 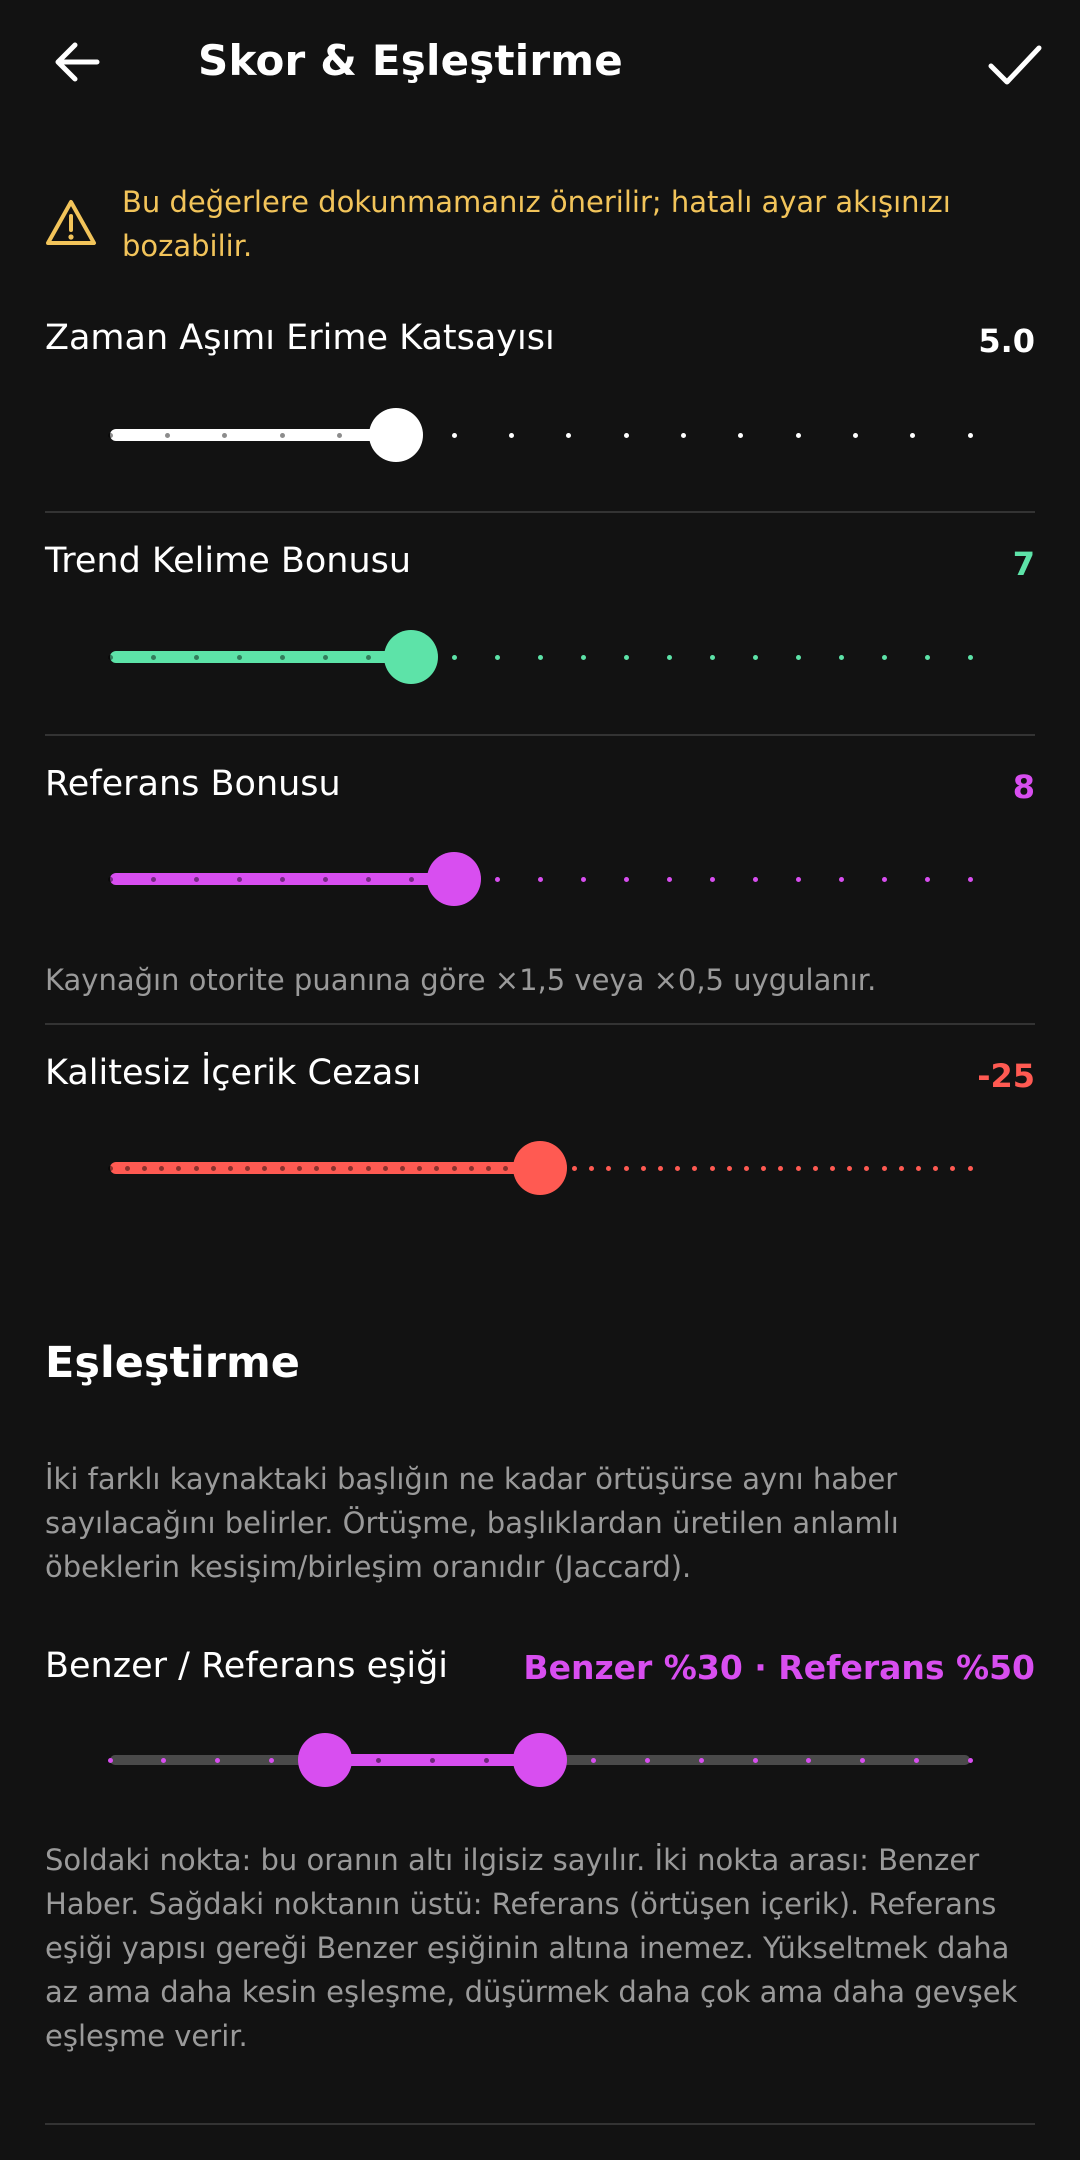 I want to click on reference-bonus-label: Referans Bonusu, so click(x=193, y=784).